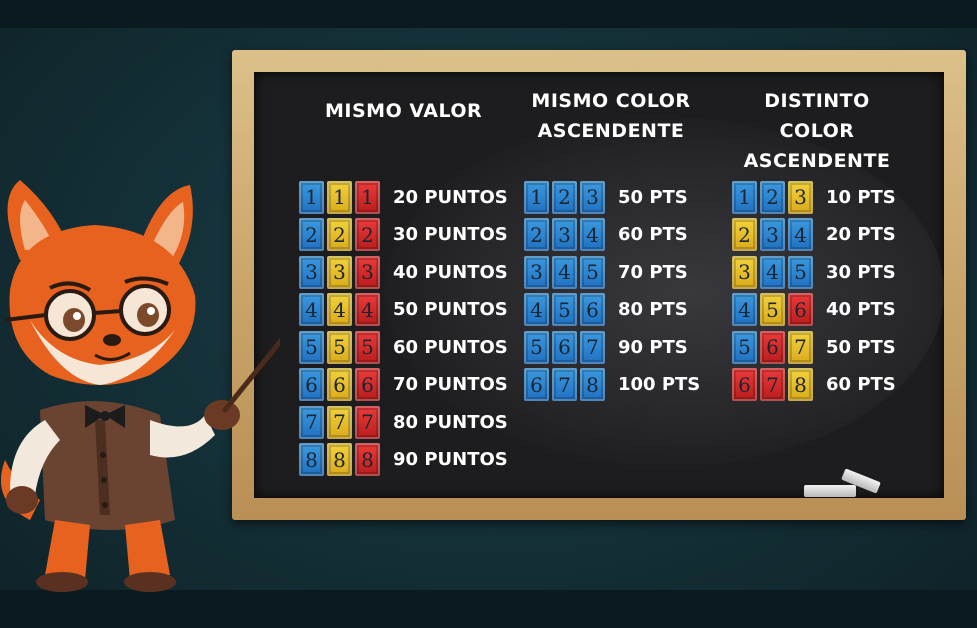  Describe the element at coordinates (611, 101) in the screenshot. I see `column-title-line: MISMO COLOR` at that location.